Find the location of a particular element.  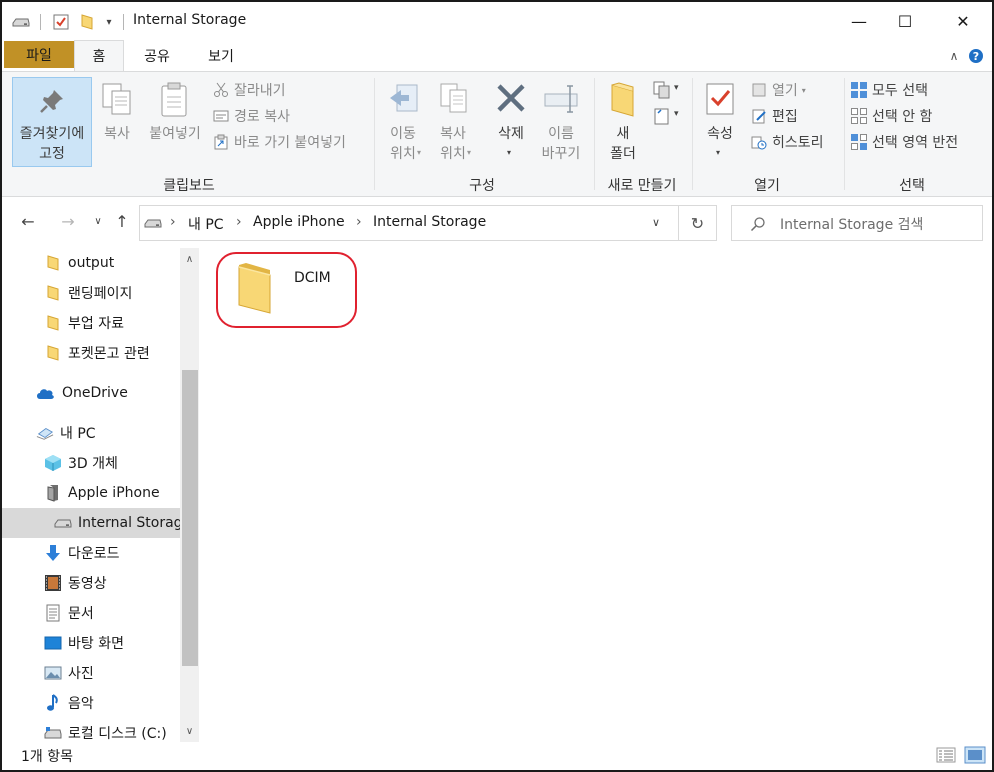

delete-dropdown-icon: ▾ is located at coordinates (509, 152).